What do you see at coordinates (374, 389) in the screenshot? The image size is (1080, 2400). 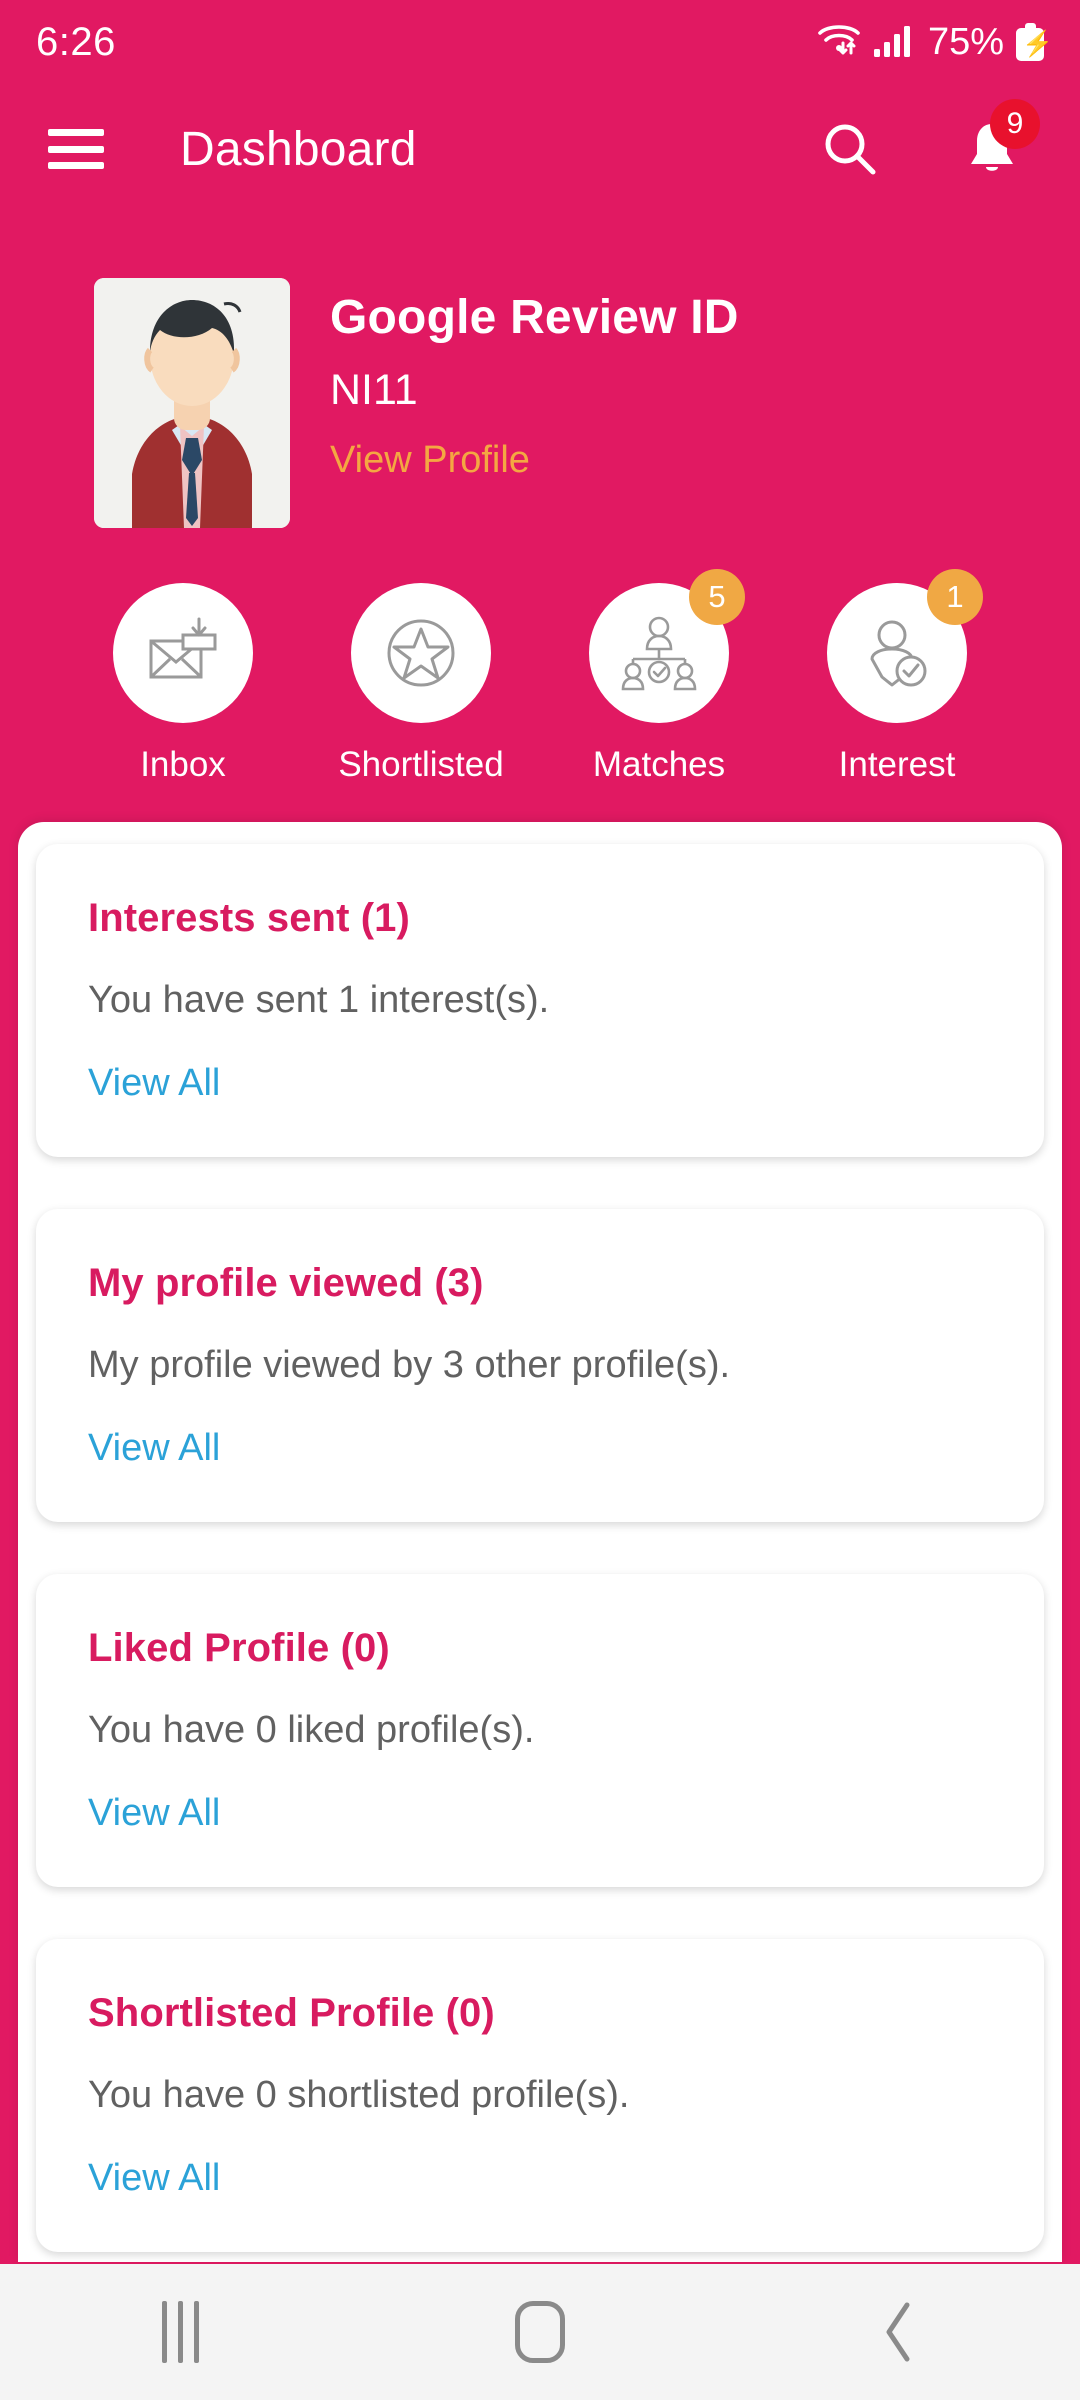 I see `profile-id: NI11` at bounding box center [374, 389].